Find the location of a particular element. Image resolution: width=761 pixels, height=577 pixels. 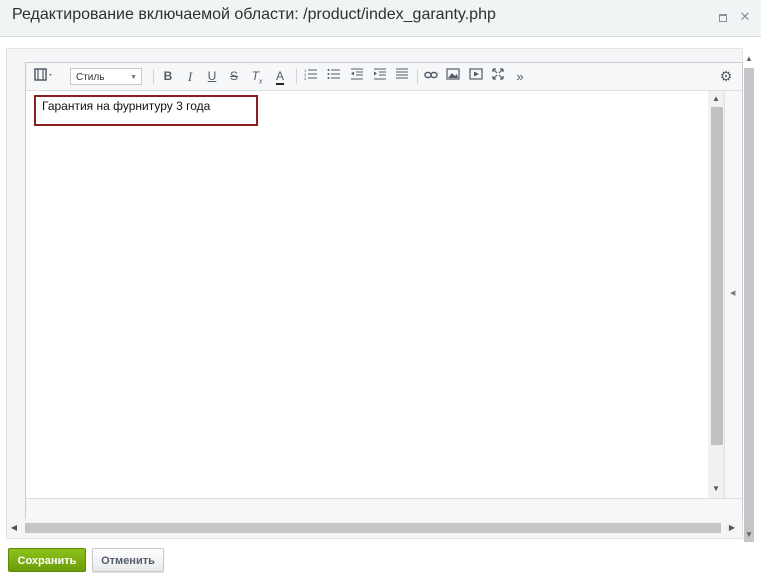

editor-status-bar is located at coordinates (384, 508).